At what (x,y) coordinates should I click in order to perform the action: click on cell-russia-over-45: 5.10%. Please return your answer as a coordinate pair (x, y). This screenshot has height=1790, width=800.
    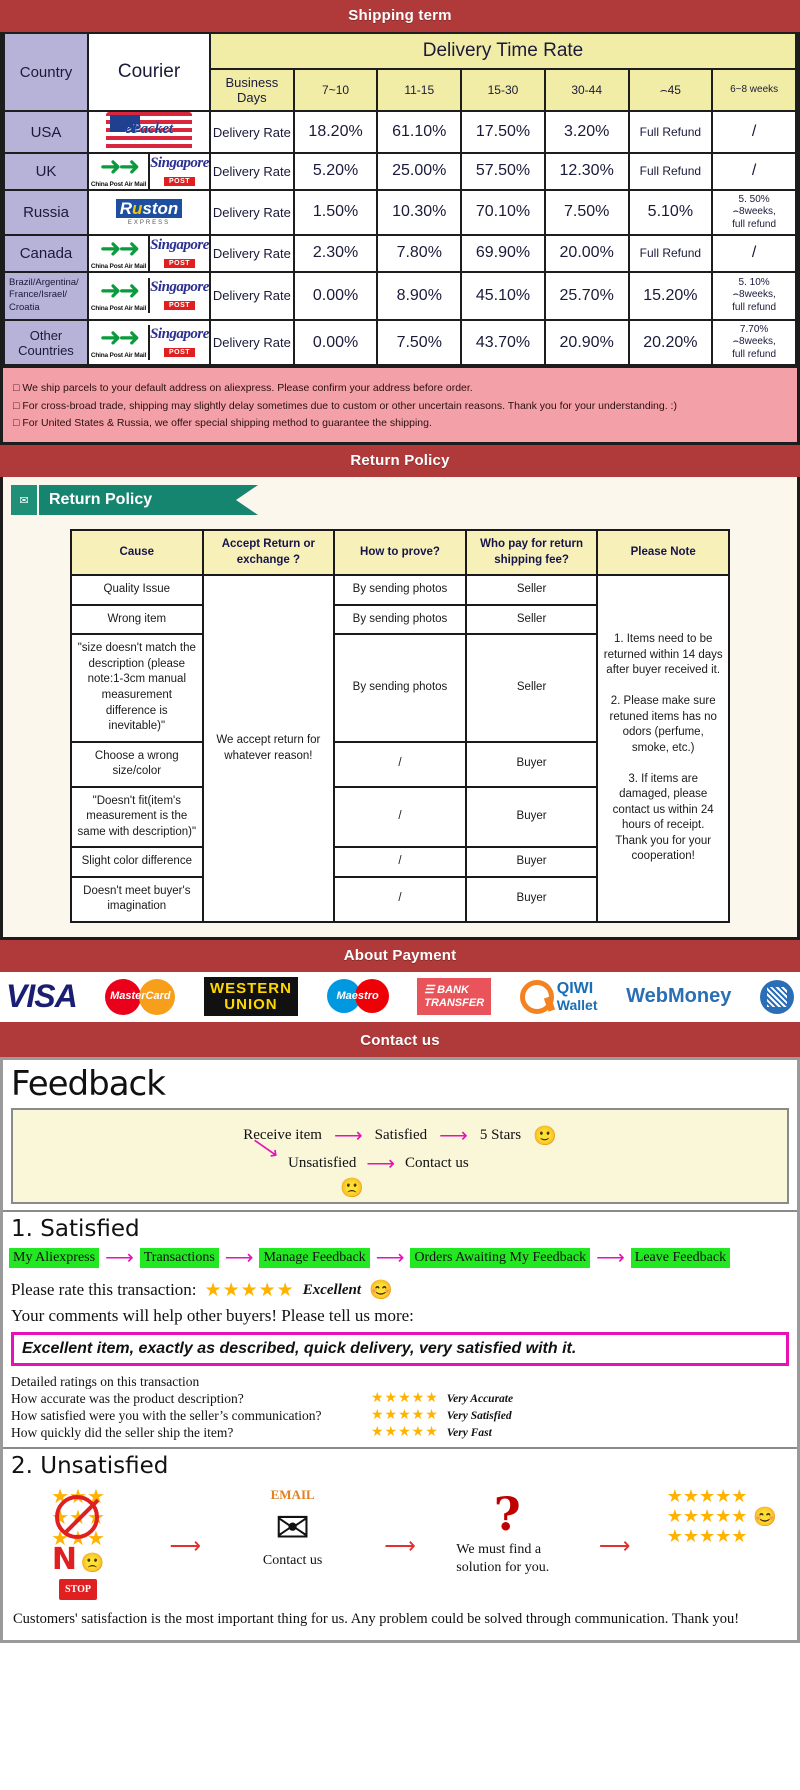
    Looking at the image, I should click on (670, 212).